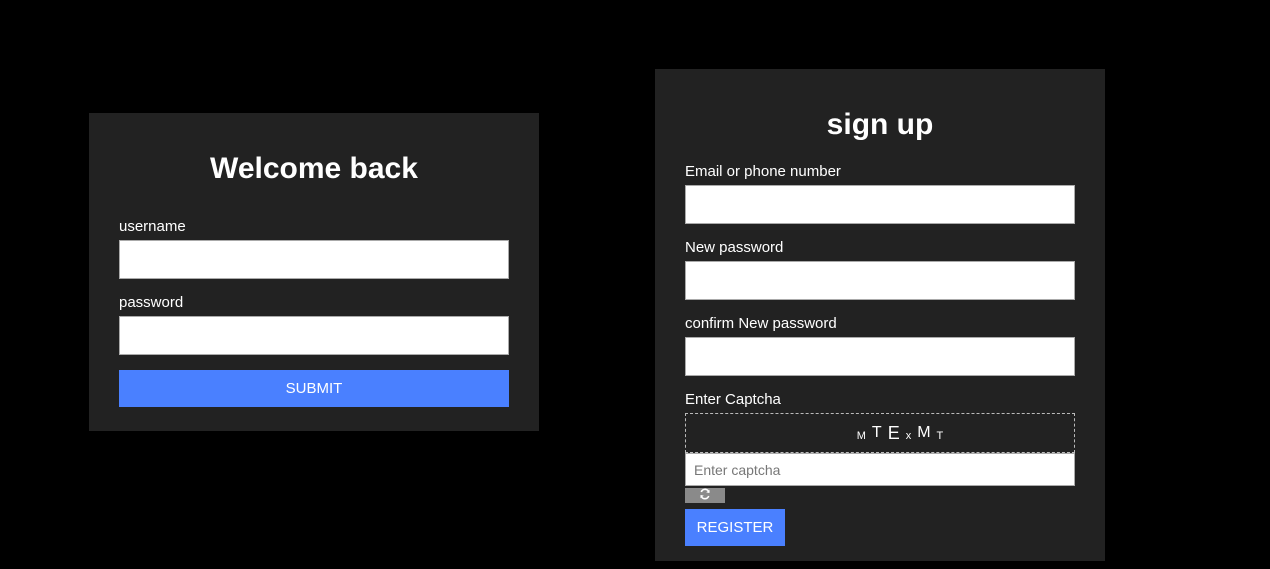 The height and width of the screenshot is (569, 1270). I want to click on confirm-password-label: confirm New password, so click(761, 323).